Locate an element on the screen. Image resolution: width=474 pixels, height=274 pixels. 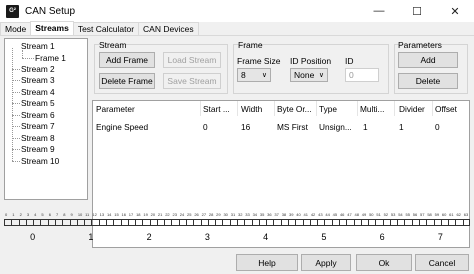
bit-number: 51 is located at coordinates (378, 214).